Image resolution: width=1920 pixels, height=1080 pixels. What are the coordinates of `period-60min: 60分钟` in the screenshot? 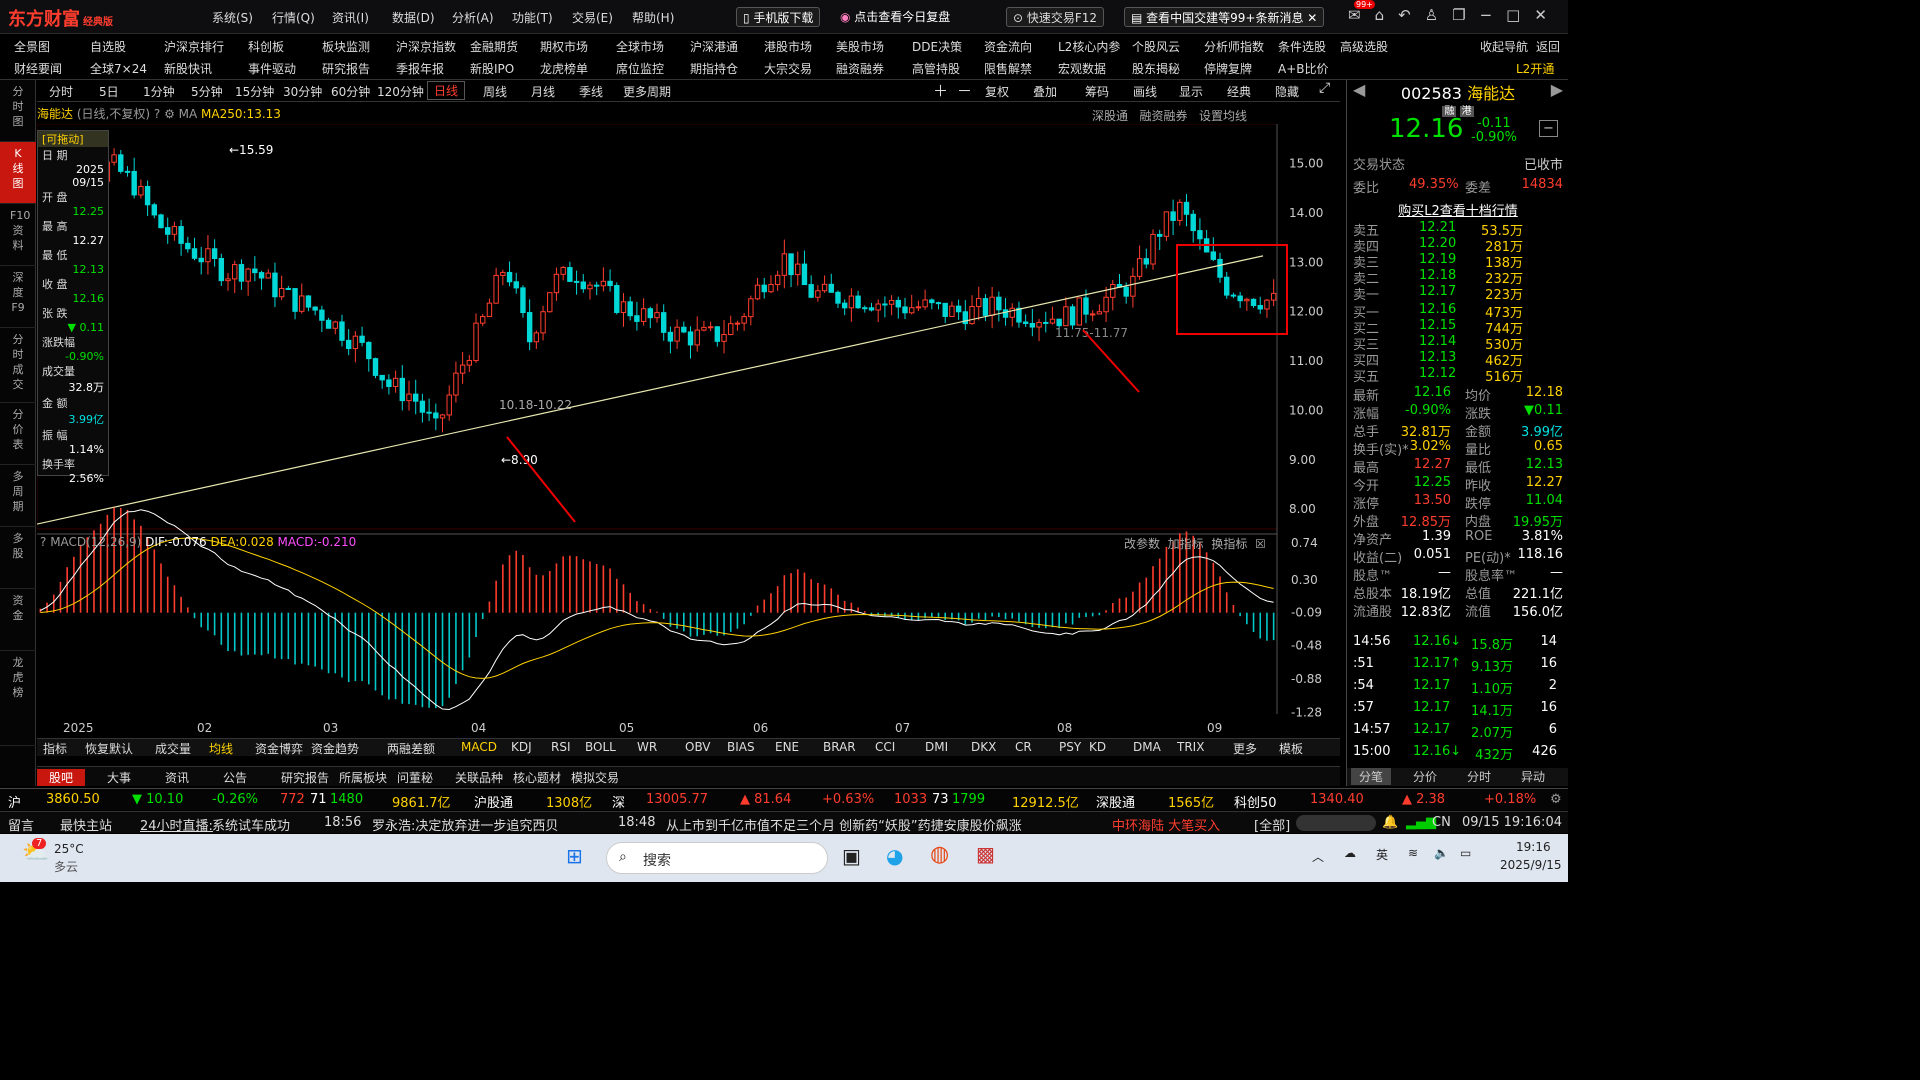 It's located at (350, 91).